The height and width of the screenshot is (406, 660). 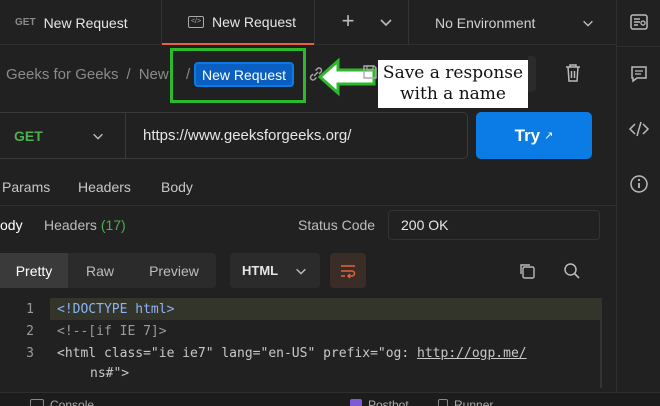 What do you see at coordinates (72, 402) in the screenshot?
I see `footer-console: Console` at bounding box center [72, 402].